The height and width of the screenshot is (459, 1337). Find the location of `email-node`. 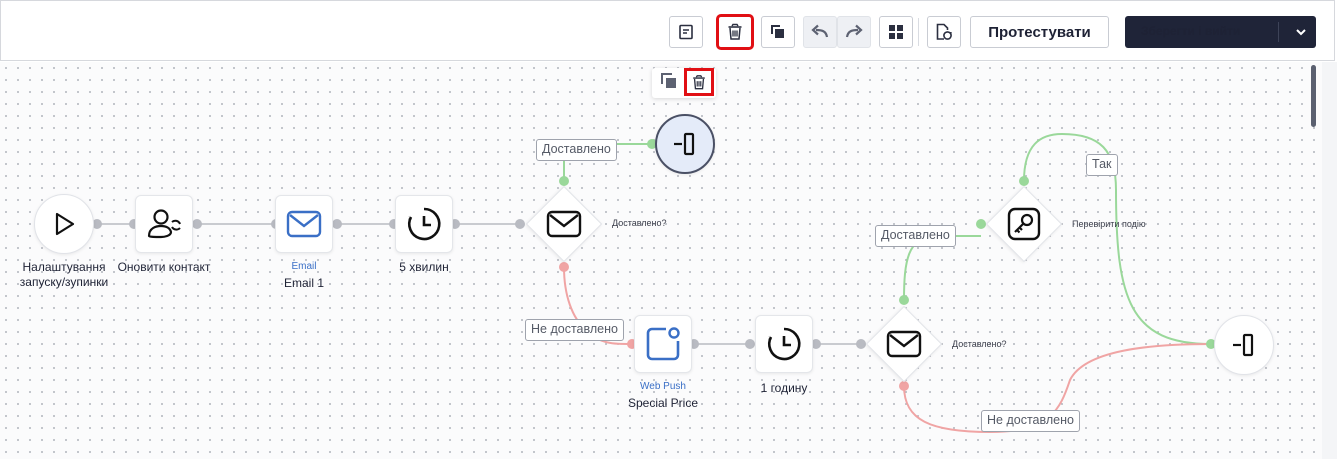

email-node is located at coordinates (304, 224).